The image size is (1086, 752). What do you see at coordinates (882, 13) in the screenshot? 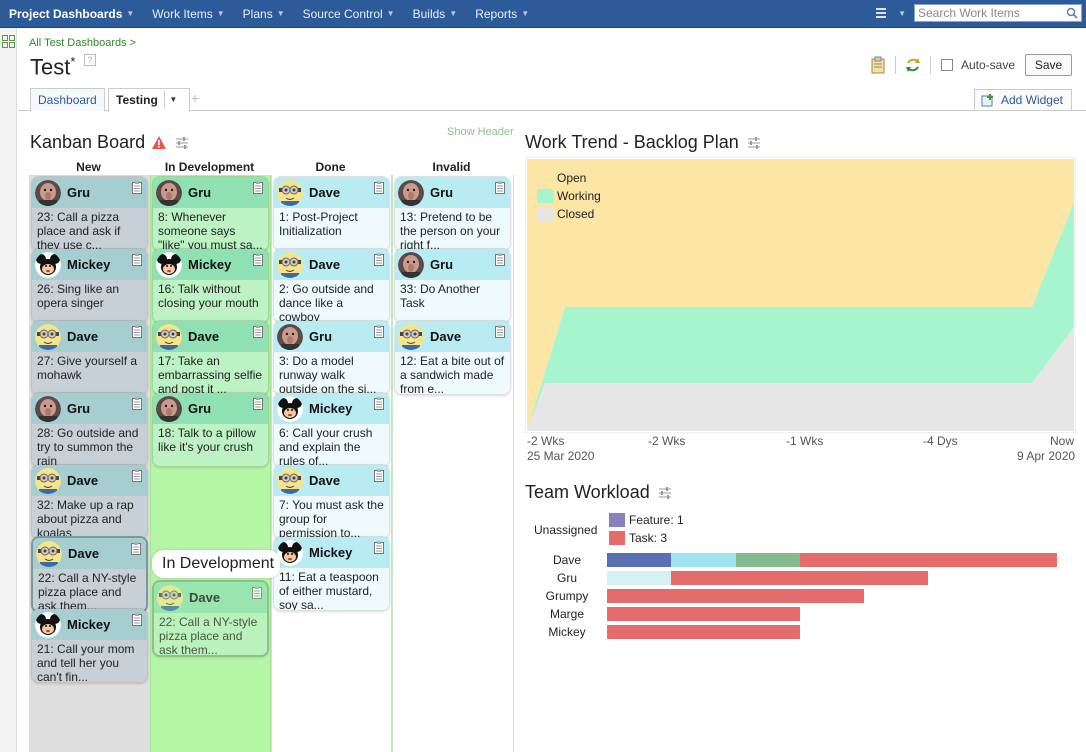
I see `work-item-type-icon` at bounding box center [882, 13].